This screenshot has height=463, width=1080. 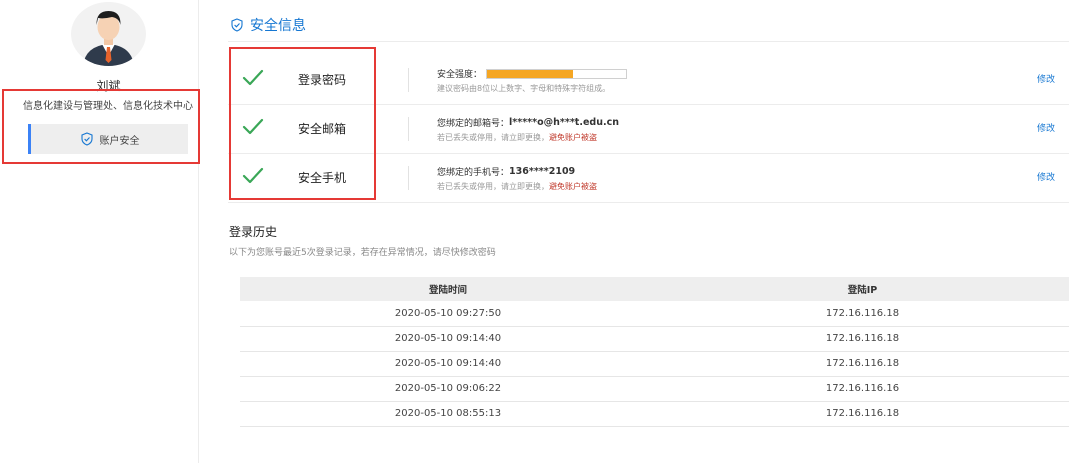 I want to click on email-prefix: 您绑定的邮箱号：, so click(x=473, y=124).